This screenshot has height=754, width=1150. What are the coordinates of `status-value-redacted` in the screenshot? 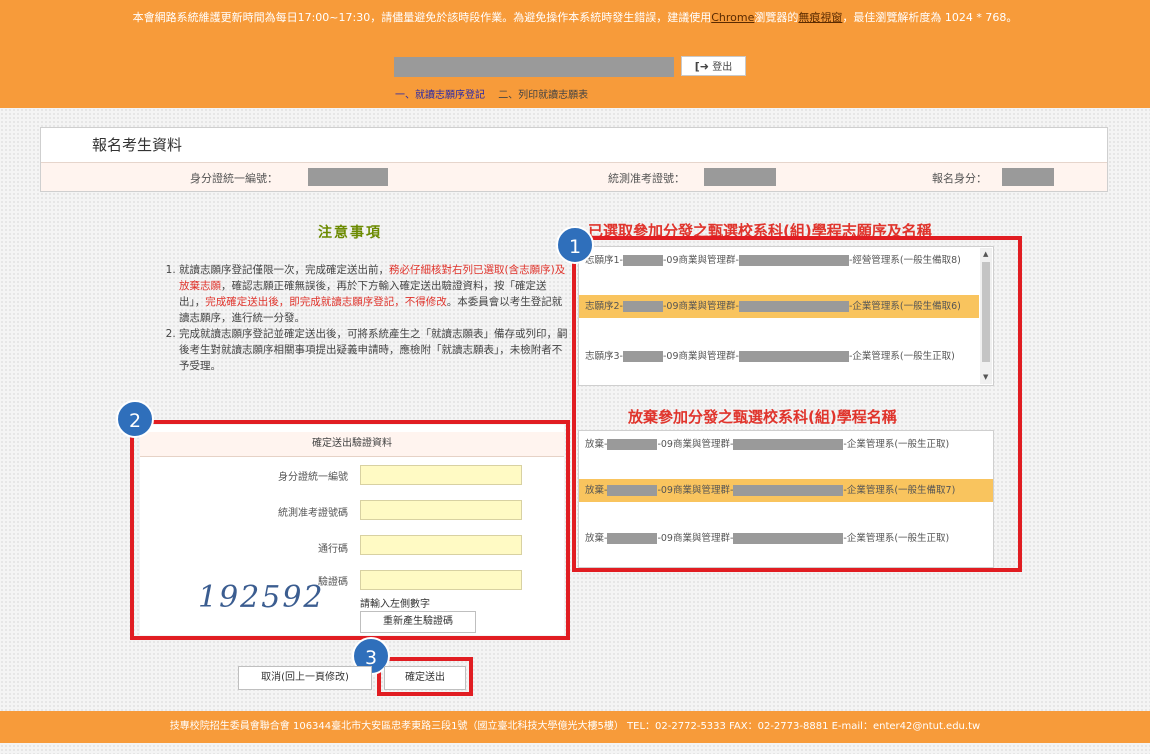 It's located at (1028, 177).